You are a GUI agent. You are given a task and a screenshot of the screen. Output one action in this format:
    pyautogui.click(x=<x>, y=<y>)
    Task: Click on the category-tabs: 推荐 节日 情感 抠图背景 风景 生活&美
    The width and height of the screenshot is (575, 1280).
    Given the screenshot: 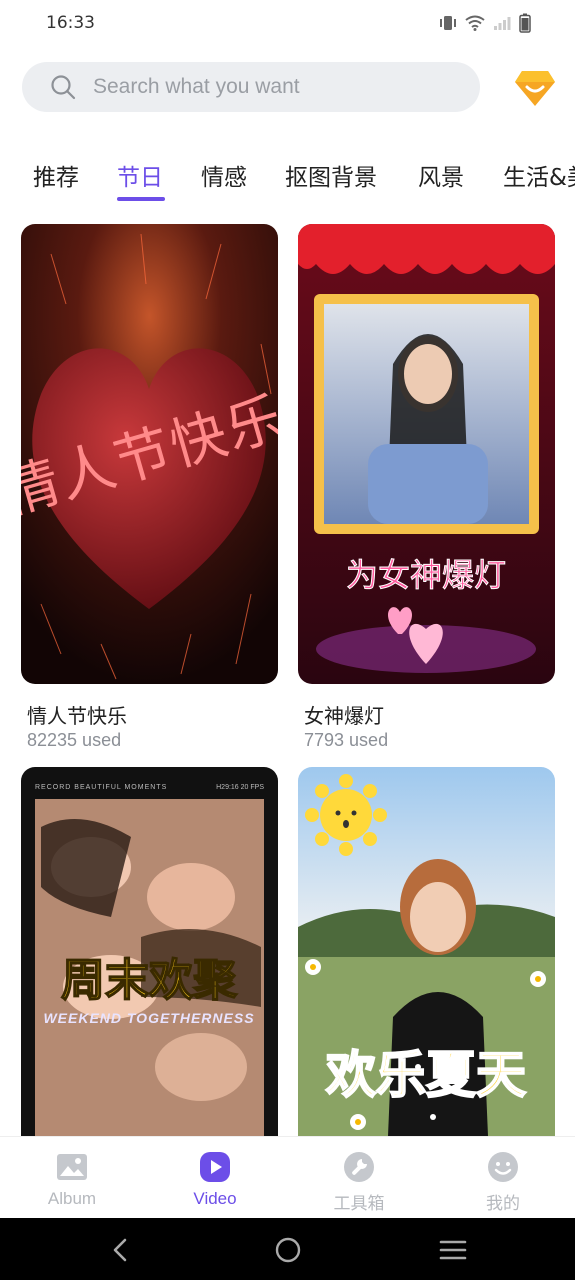 What is the action you would take?
    pyautogui.click(x=287, y=183)
    